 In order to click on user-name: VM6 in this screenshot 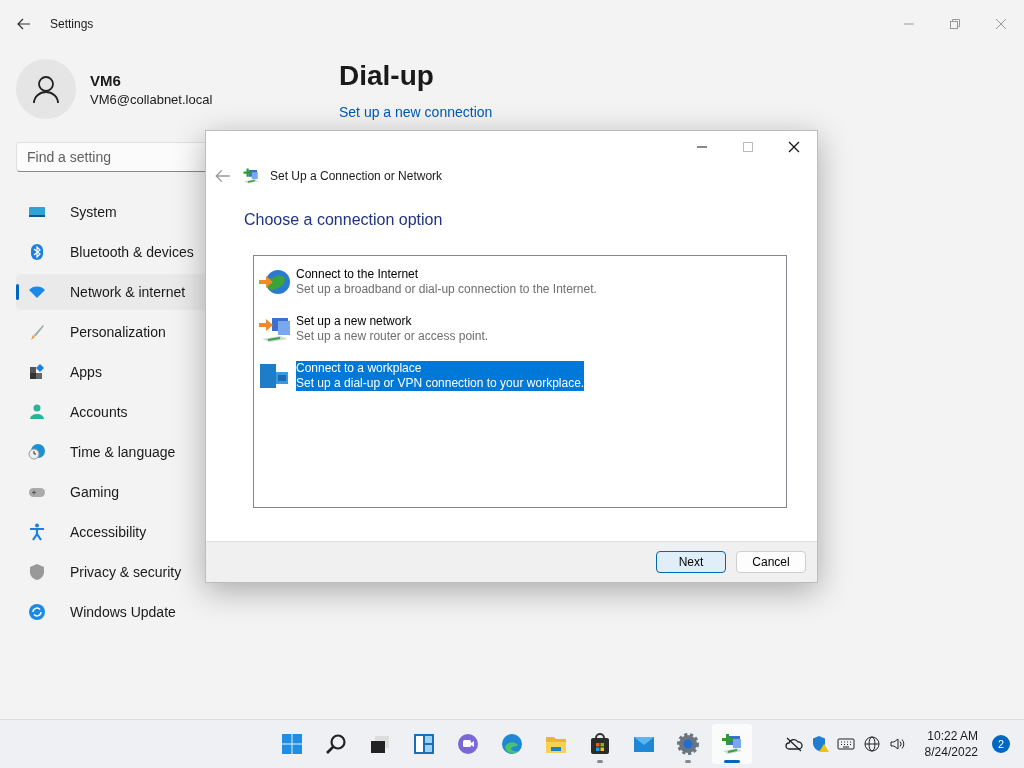, I will do `click(106, 80)`.